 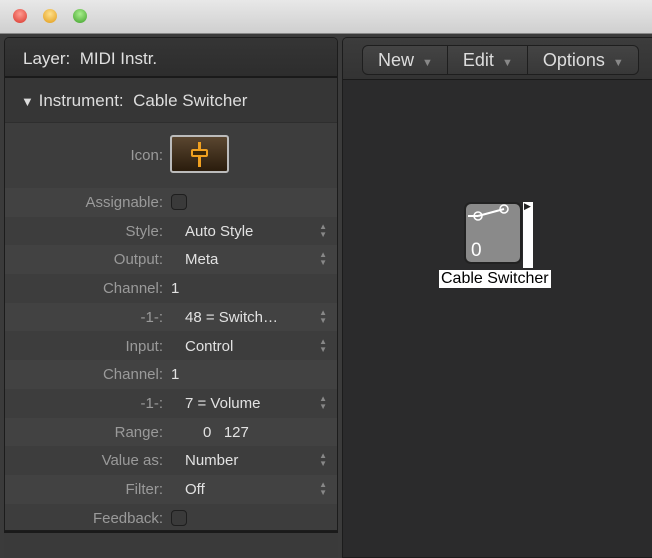 I want to click on new-menu-button: New ▼, so click(x=405, y=60).